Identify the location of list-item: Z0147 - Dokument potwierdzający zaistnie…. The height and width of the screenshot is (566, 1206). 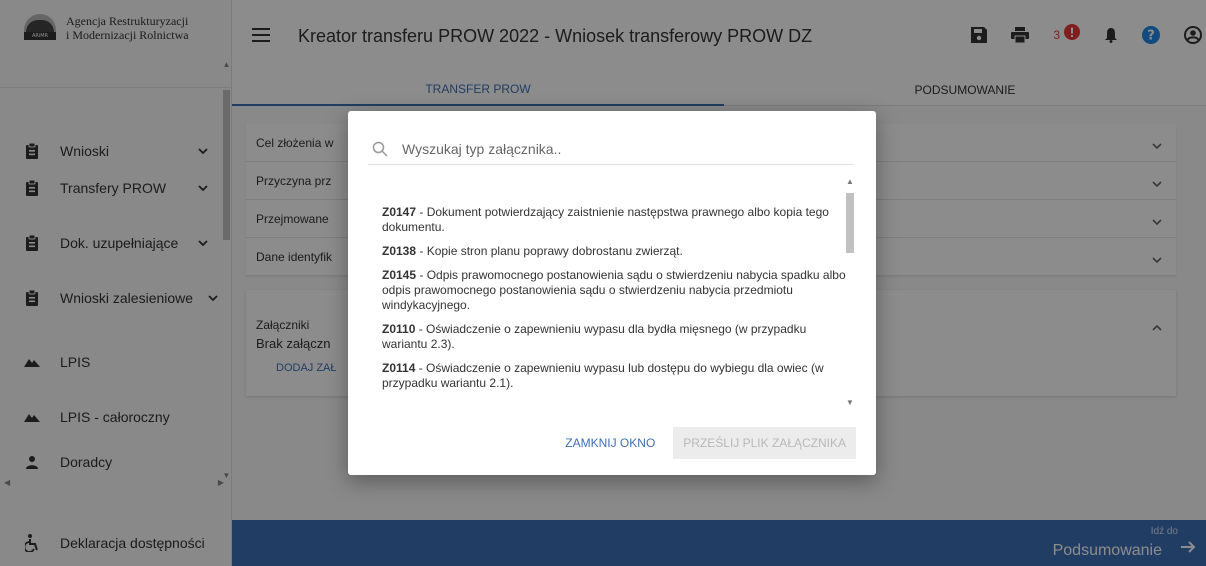
(612, 220).